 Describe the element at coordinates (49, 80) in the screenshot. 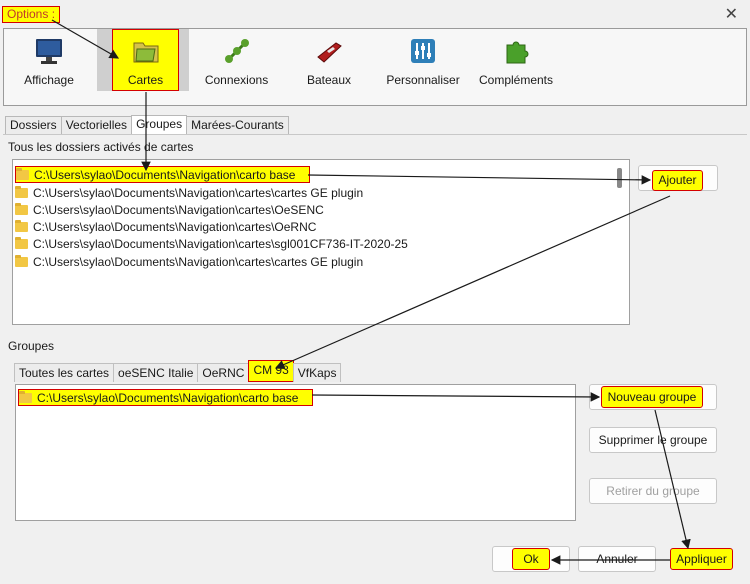

I see `toolbar-label-affichage: Affichage` at that location.